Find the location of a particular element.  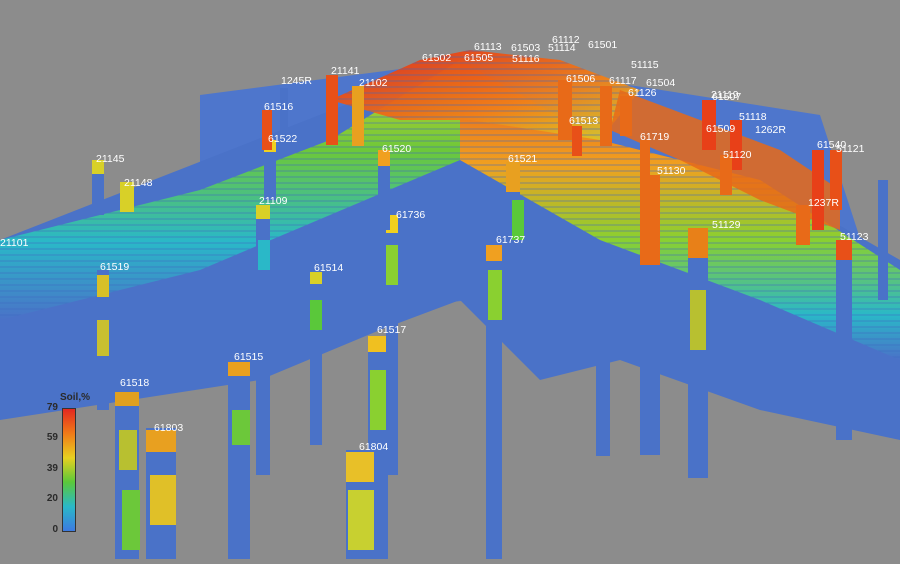

legend-title: Soil,% is located at coordinates (75, 397).